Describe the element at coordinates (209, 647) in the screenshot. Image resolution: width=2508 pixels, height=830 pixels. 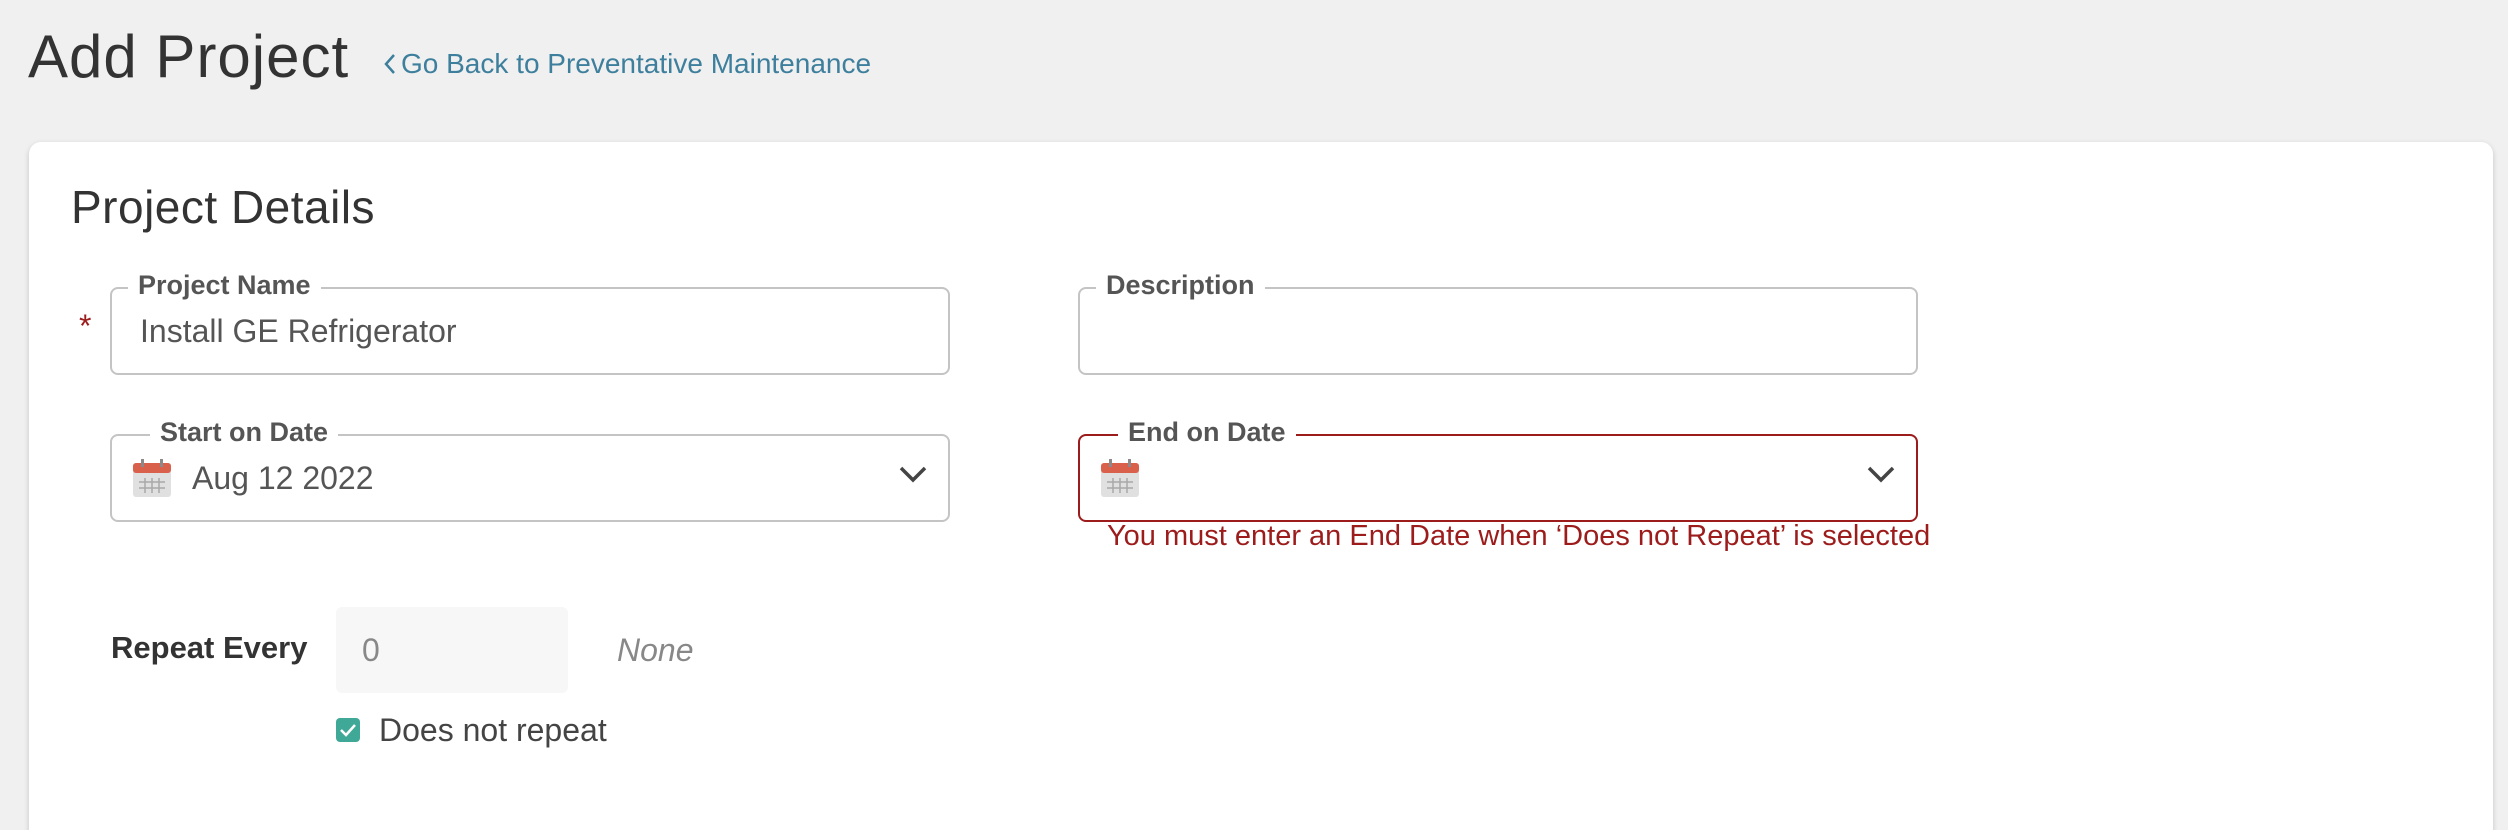
I see `repeat-every-label: Repeat Every` at that location.